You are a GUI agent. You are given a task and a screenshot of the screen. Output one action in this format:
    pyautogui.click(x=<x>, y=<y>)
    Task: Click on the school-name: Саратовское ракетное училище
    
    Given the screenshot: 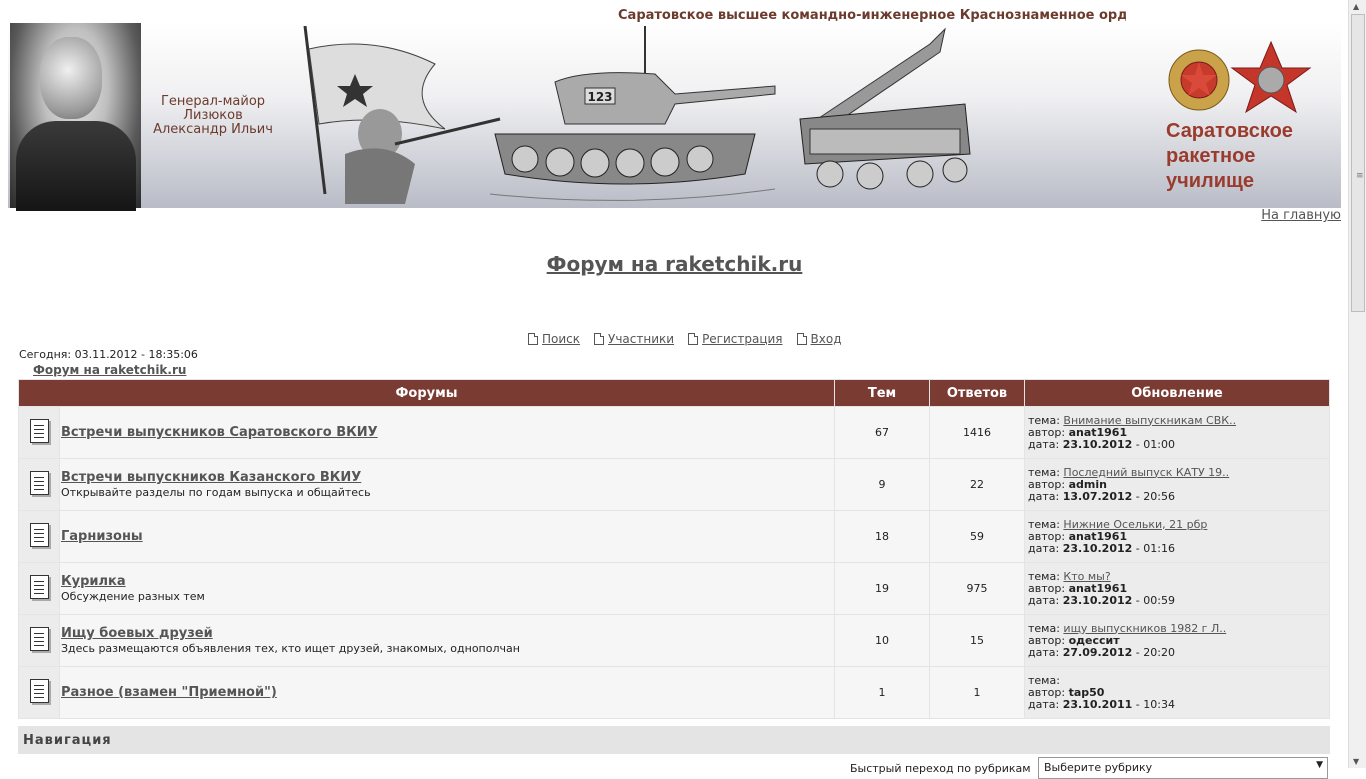 What is the action you would take?
    pyautogui.click(x=1229, y=156)
    